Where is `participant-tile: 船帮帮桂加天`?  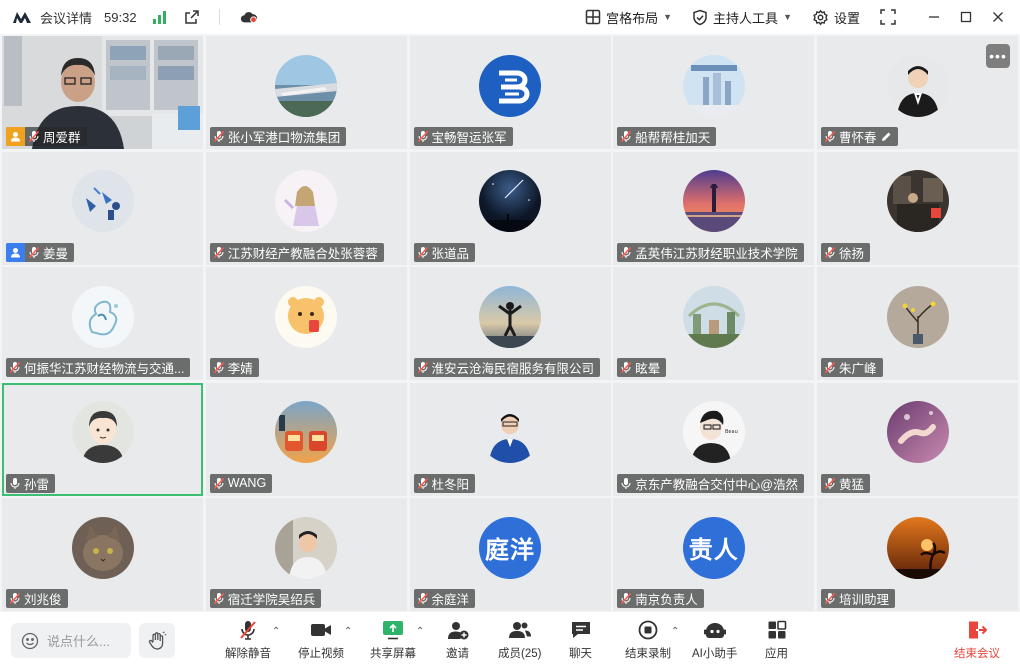
participant-tile: 船帮帮桂加天 is located at coordinates (714, 92).